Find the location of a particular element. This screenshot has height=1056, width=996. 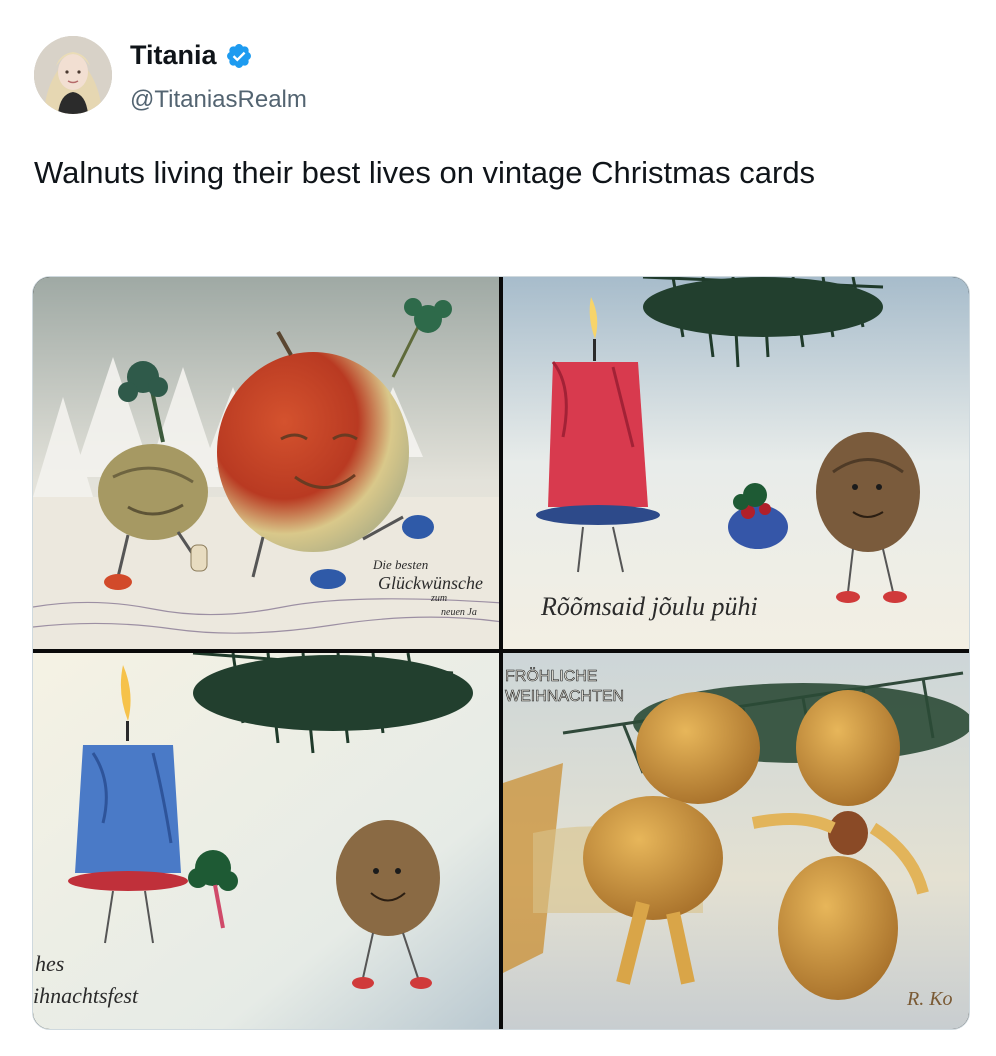

avatar is located at coordinates (73, 75).